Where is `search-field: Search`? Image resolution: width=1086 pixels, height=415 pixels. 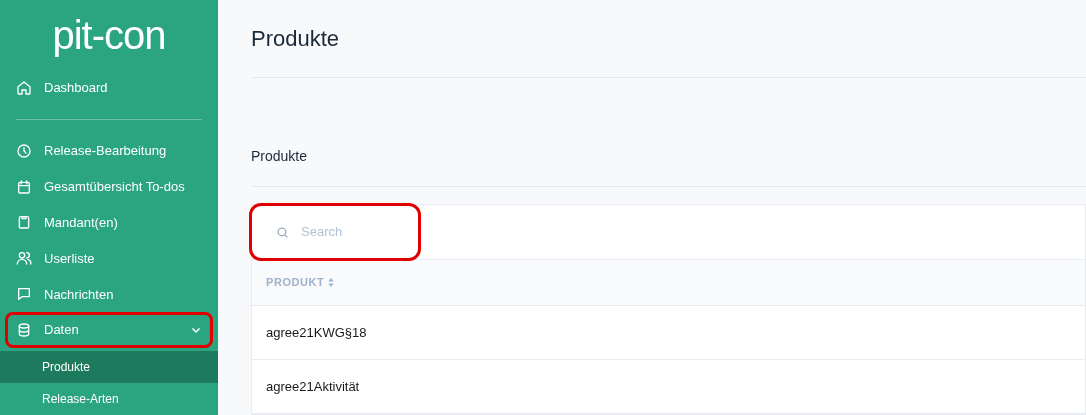
search-field: Search is located at coordinates (351, 232).